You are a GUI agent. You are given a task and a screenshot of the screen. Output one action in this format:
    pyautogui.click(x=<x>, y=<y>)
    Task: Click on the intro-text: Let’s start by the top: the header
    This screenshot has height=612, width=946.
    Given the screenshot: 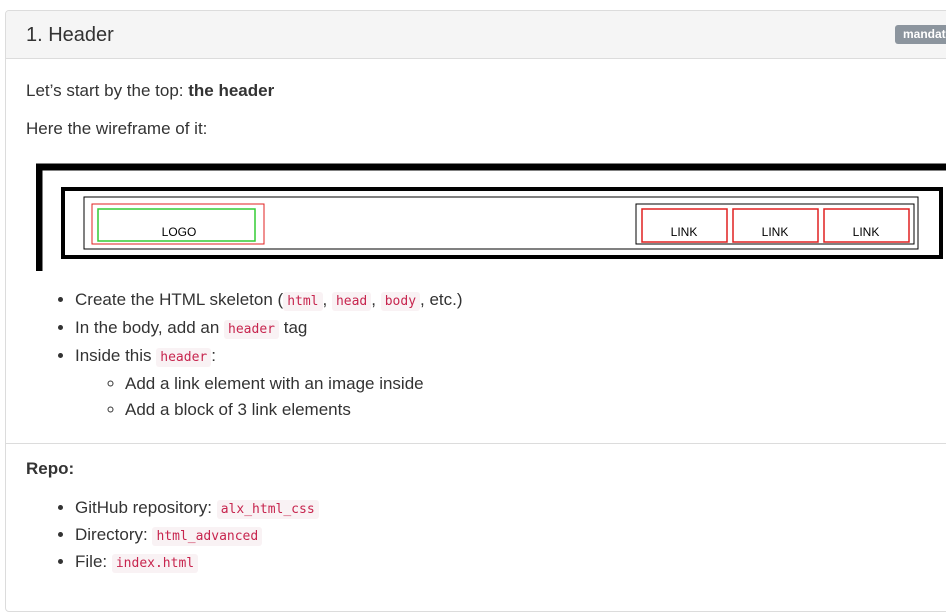 What is the action you would take?
    pyautogui.click(x=150, y=91)
    